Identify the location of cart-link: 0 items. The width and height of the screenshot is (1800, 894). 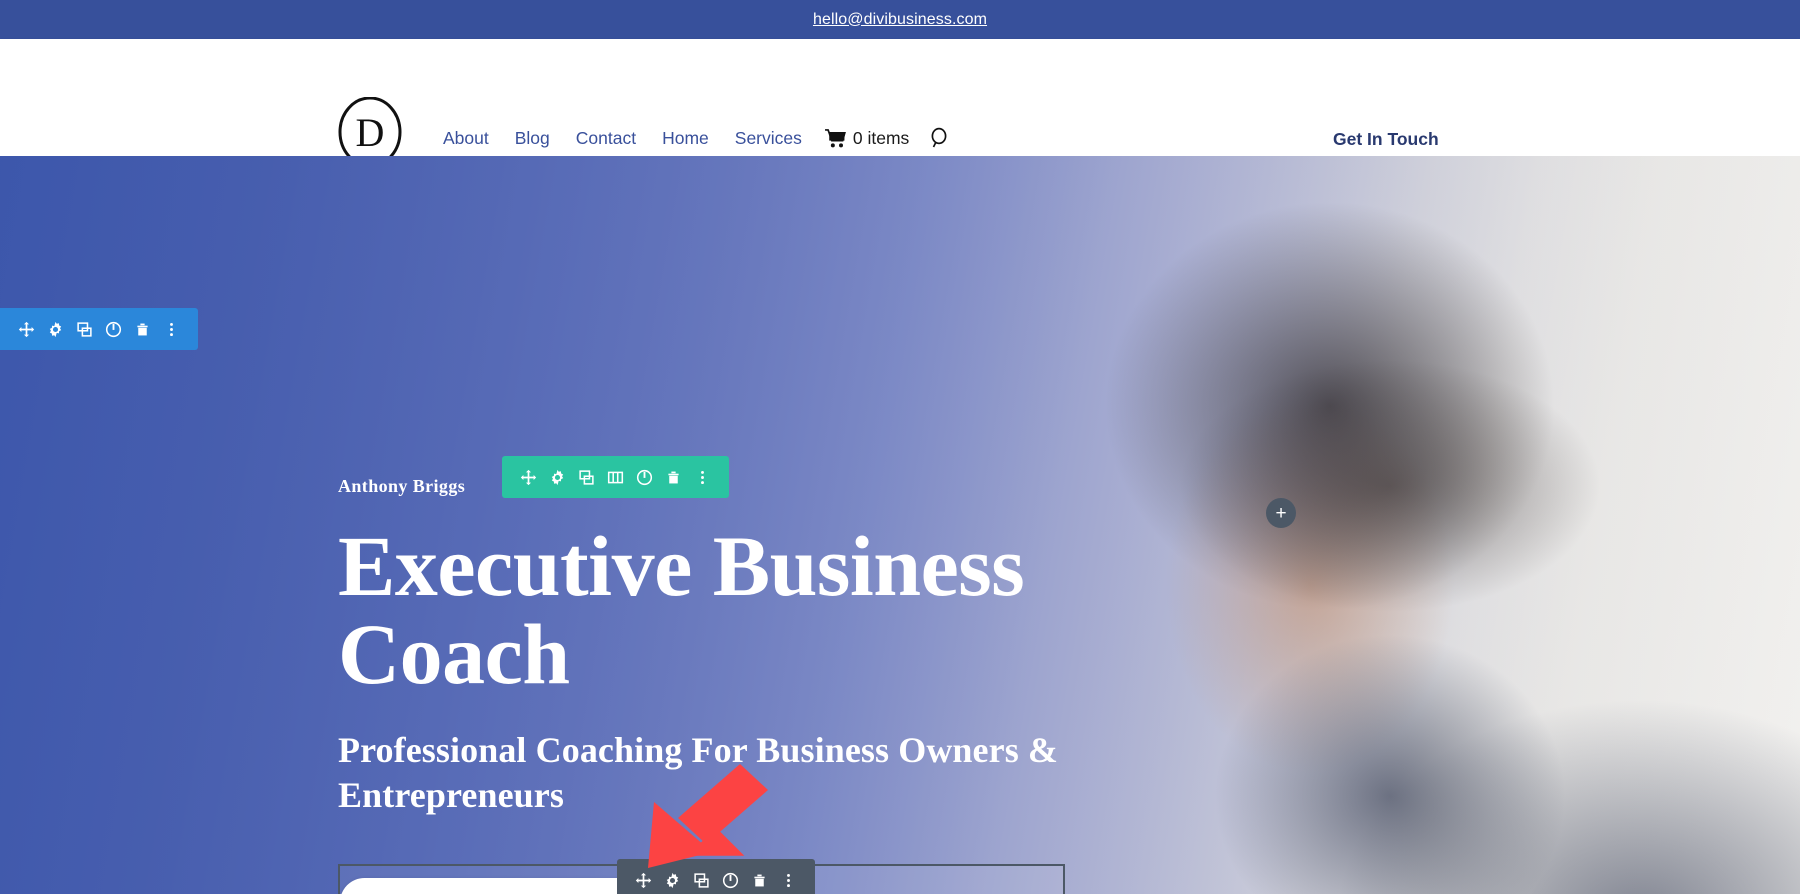
(862, 138).